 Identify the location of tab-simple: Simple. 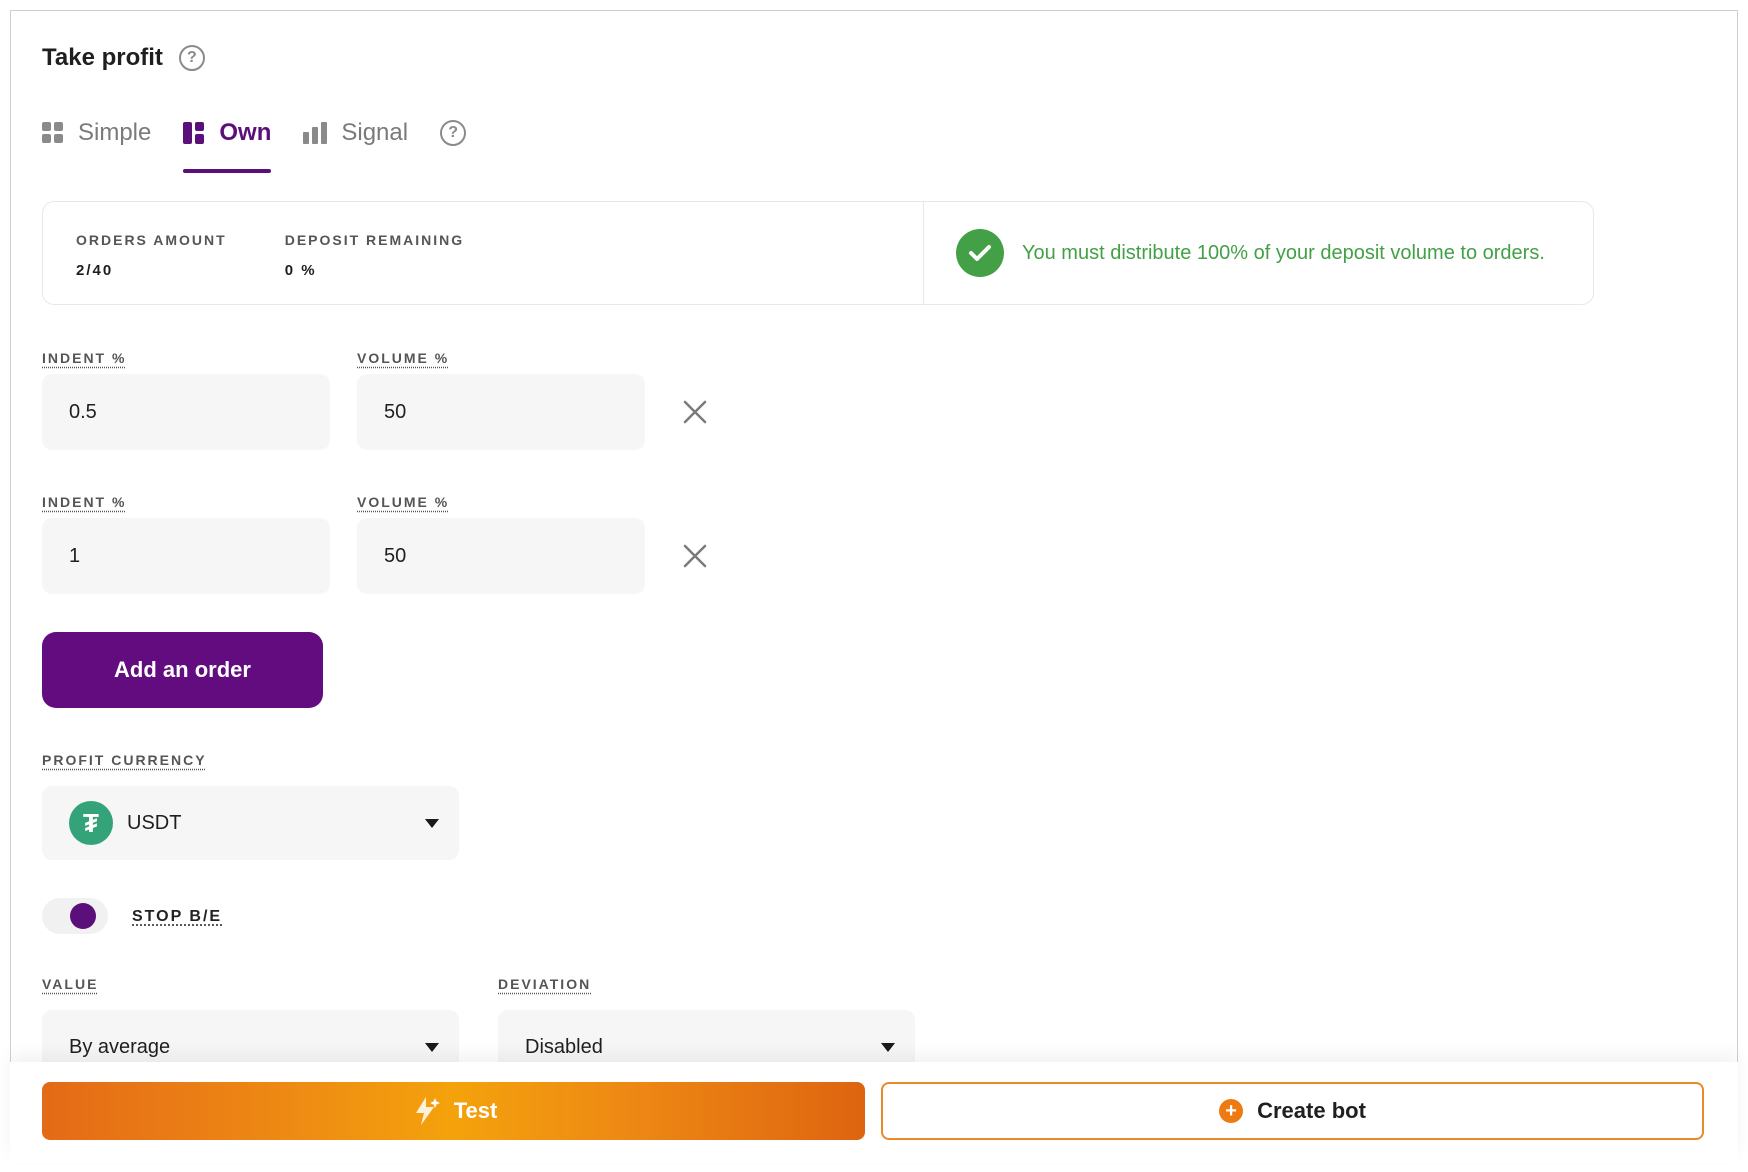
(96, 133).